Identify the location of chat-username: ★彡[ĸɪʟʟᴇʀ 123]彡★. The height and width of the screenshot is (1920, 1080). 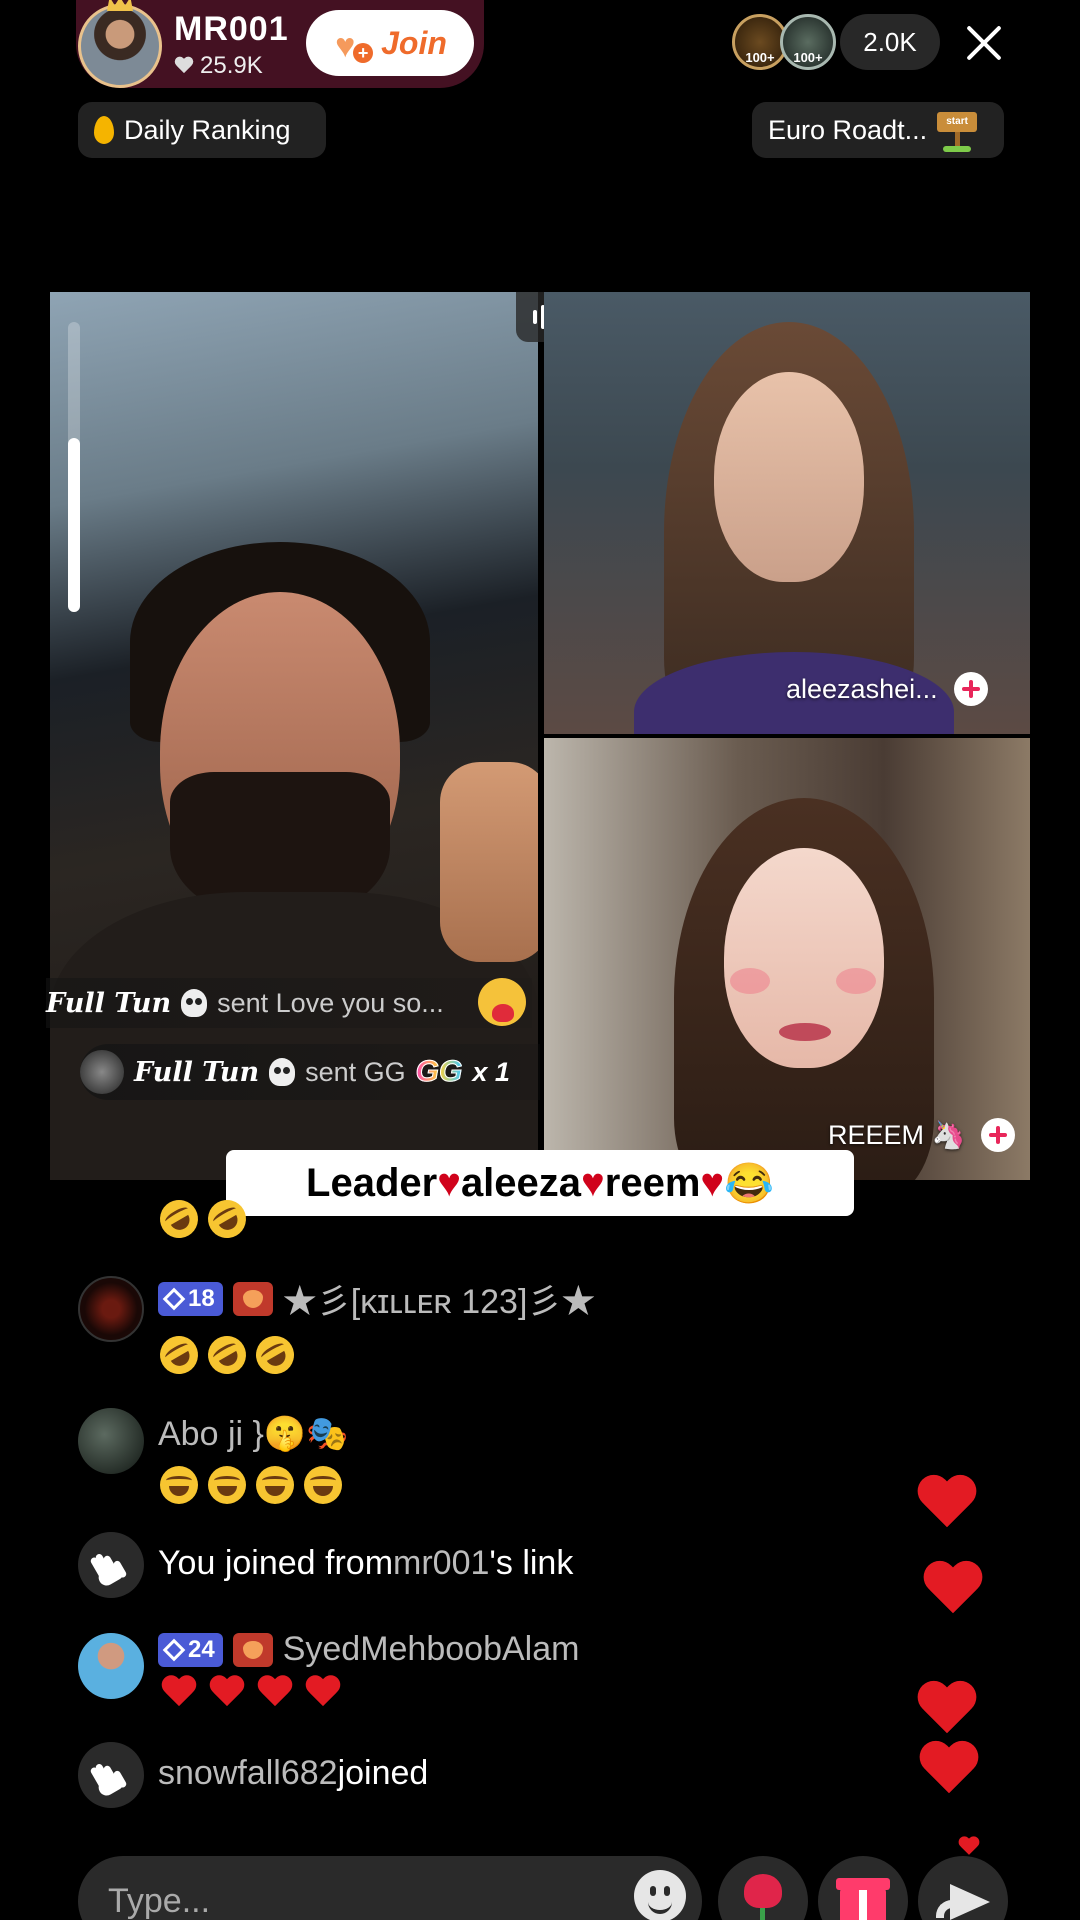
(439, 1298).